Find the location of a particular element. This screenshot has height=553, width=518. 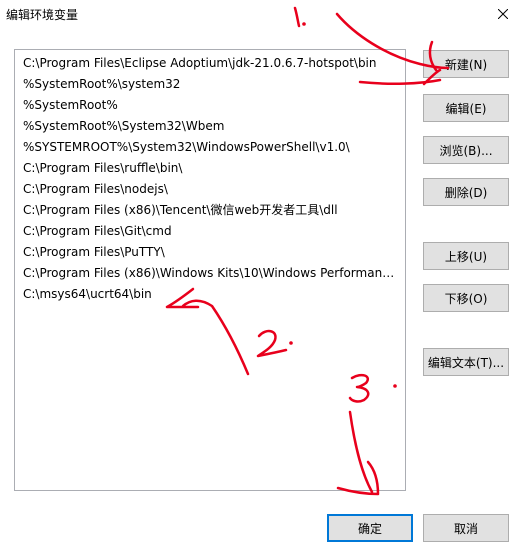

close-icon is located at coordinates (503, 14).